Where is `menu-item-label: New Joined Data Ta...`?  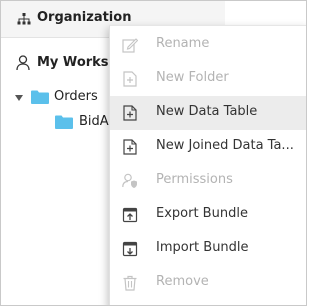
menu-item-label: New Joined Data Ta... is located at coordinates (225, 145).